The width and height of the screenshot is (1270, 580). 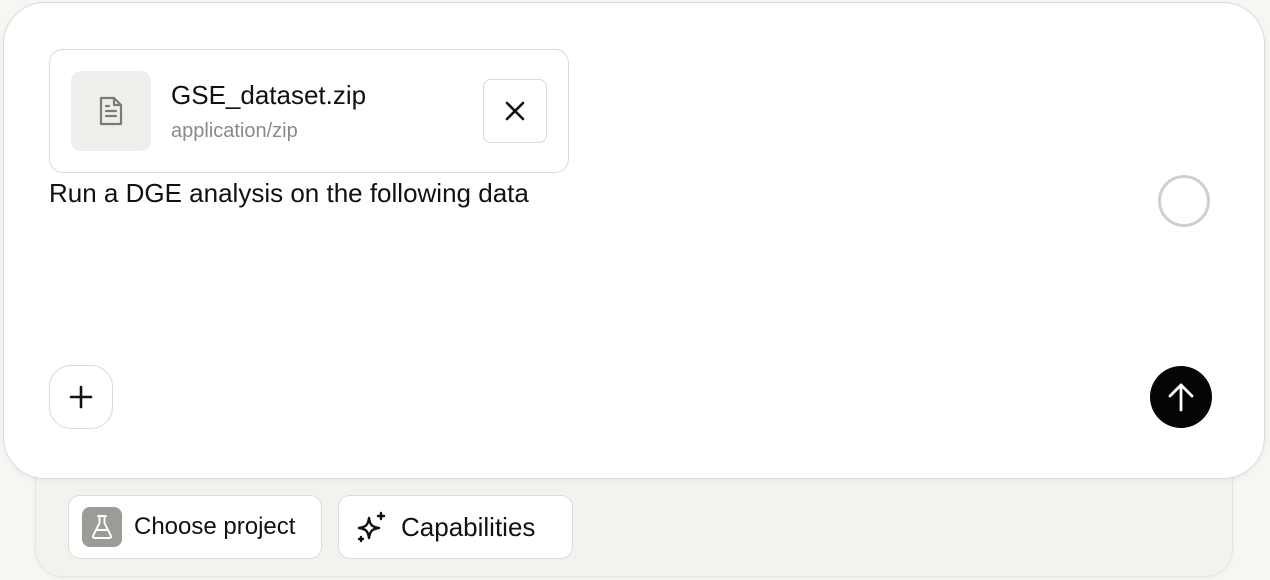 I want to click on choose-project-button: Choose project, so click(x=195, y=527).